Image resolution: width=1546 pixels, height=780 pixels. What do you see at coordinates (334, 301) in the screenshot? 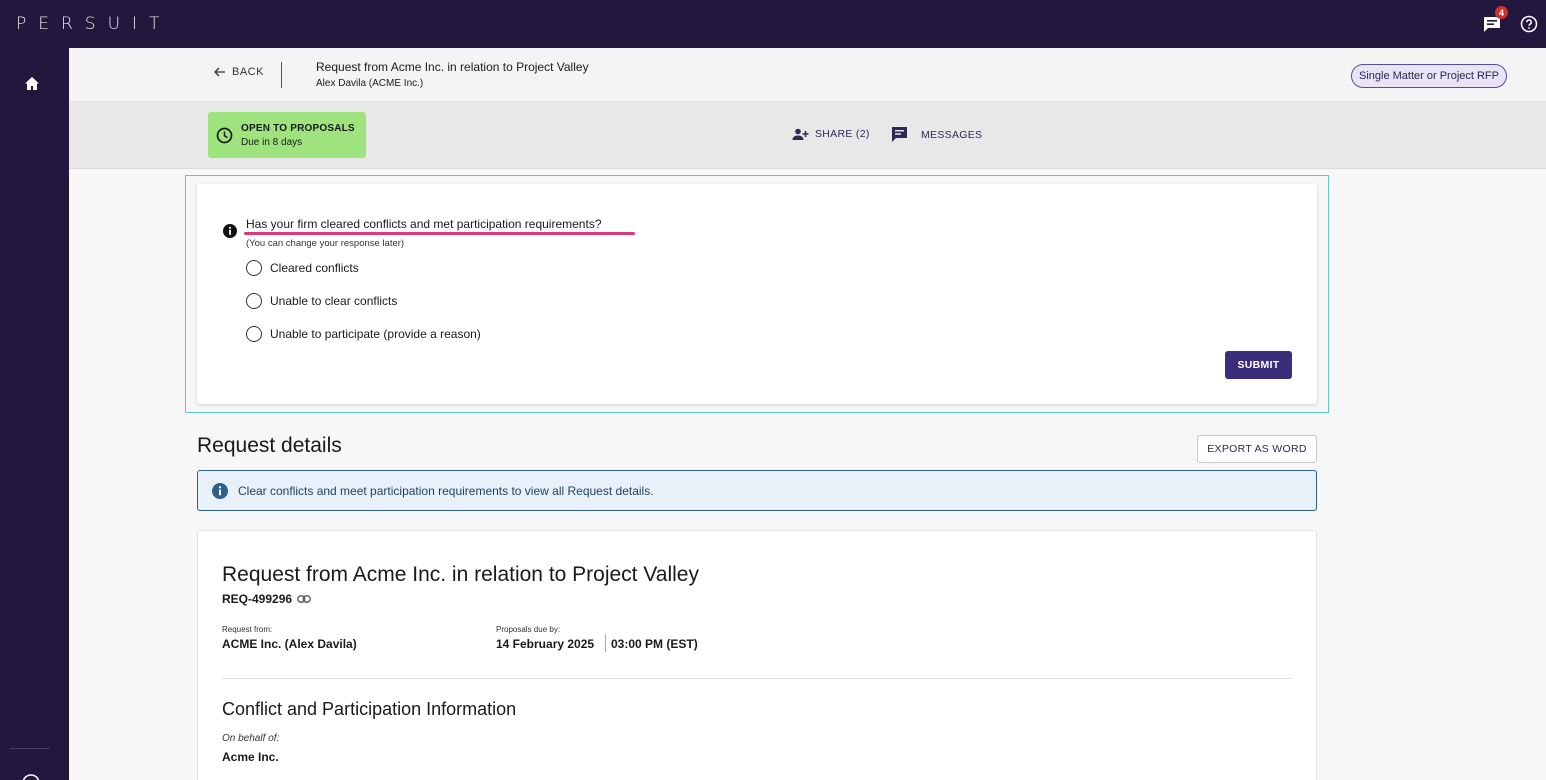
I see `option-label: Unable to clear conflicts` at bounding box center [334, 301].